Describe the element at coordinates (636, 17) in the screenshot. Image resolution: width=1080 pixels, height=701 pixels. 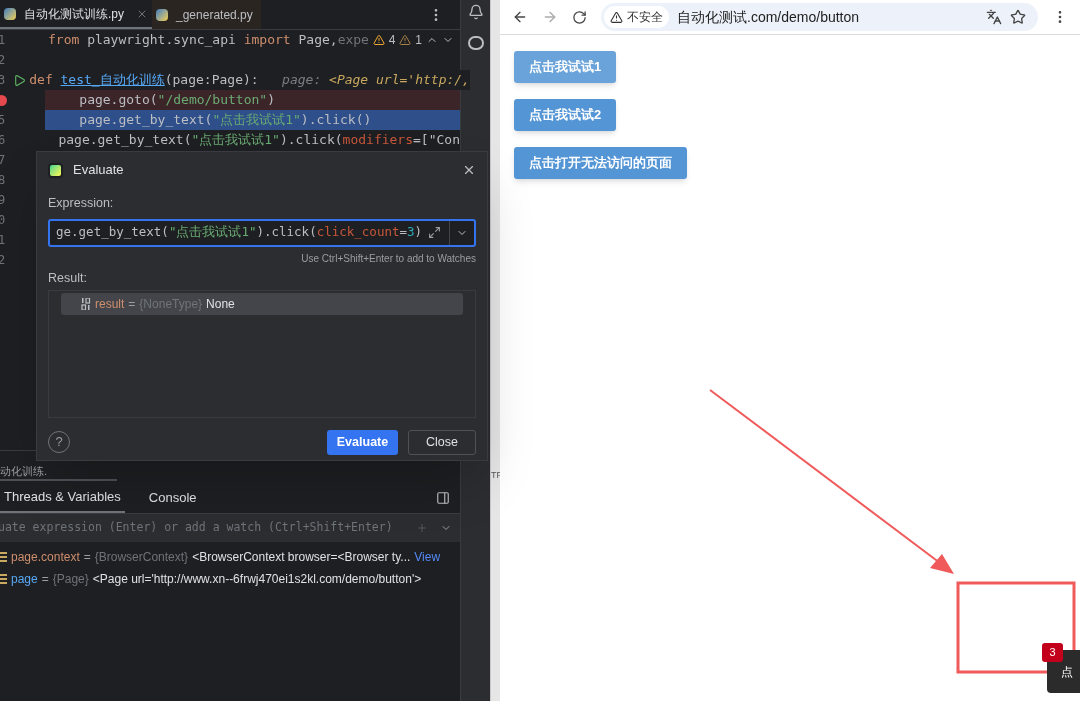
I see `security-chip: 不安全` at that location.